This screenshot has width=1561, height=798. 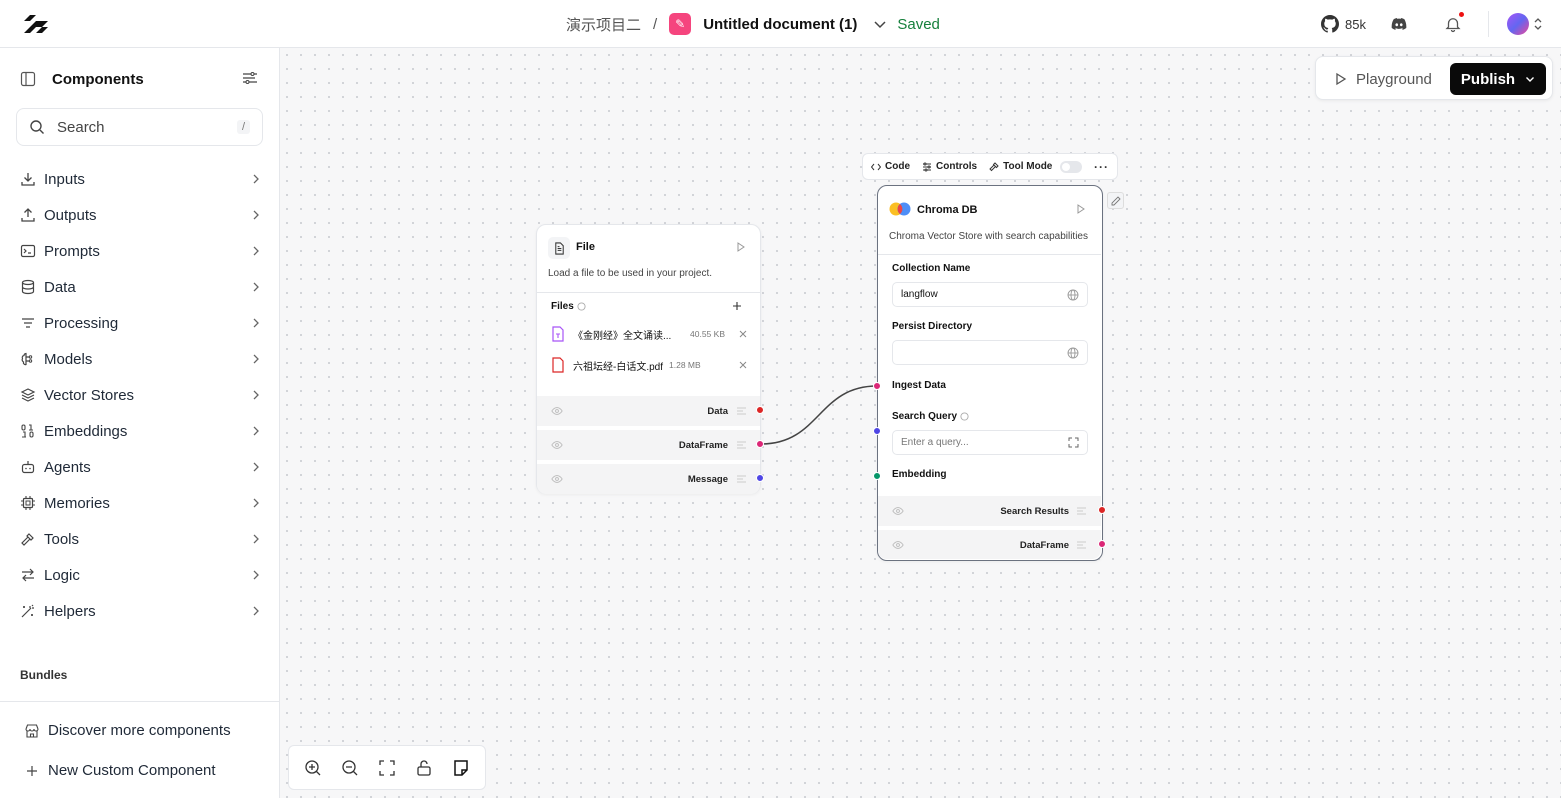 I want to click on account-menu, so click(x=1525, y=24).